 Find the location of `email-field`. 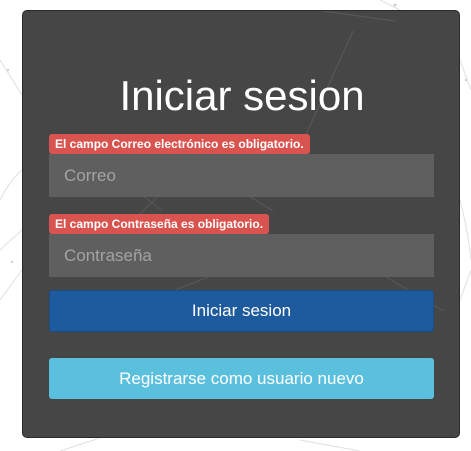

email-field is located at coordinates (241, 175).